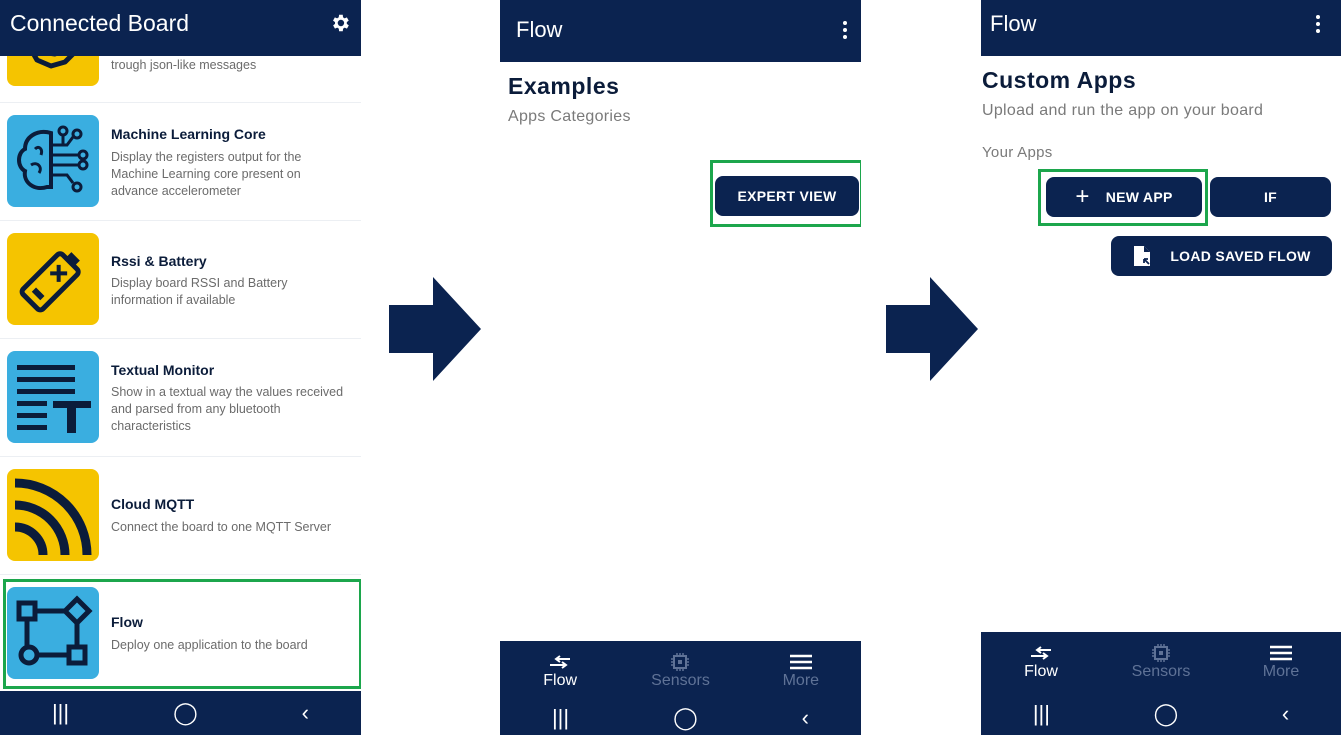  I want to click on list-item-title: Cloud MQTT, so click(153, 504).